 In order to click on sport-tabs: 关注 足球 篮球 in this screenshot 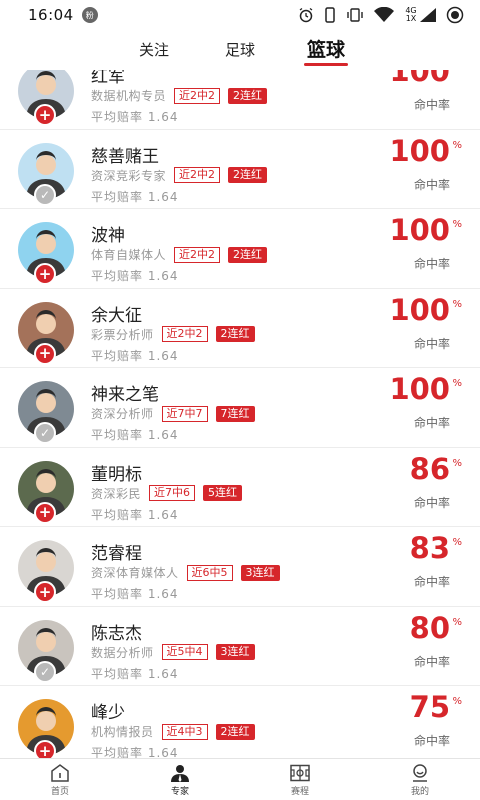, I will do `click(240, 50)`.